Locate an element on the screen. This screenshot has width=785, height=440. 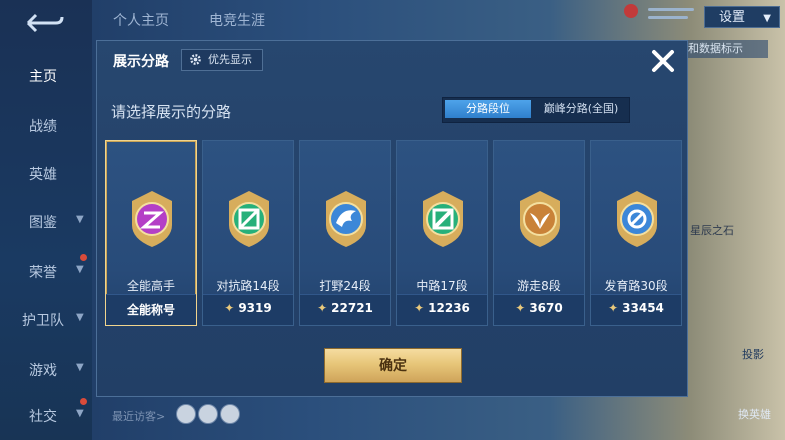
sidebar-item-label: 荣誉 is located at coordinates (43, 273).